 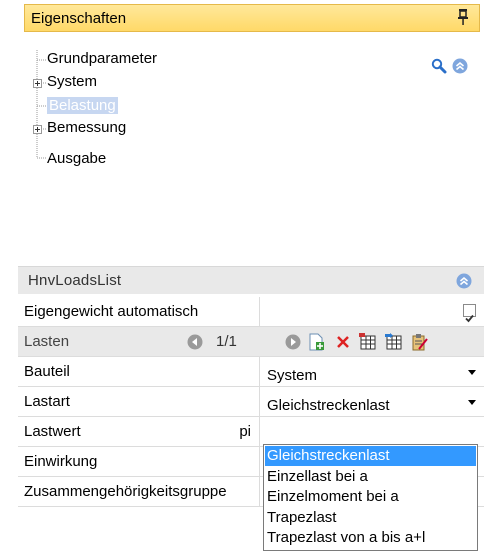 I want to click on lastart-select: Gleichstreckenlast, so click(x=372, y=402).